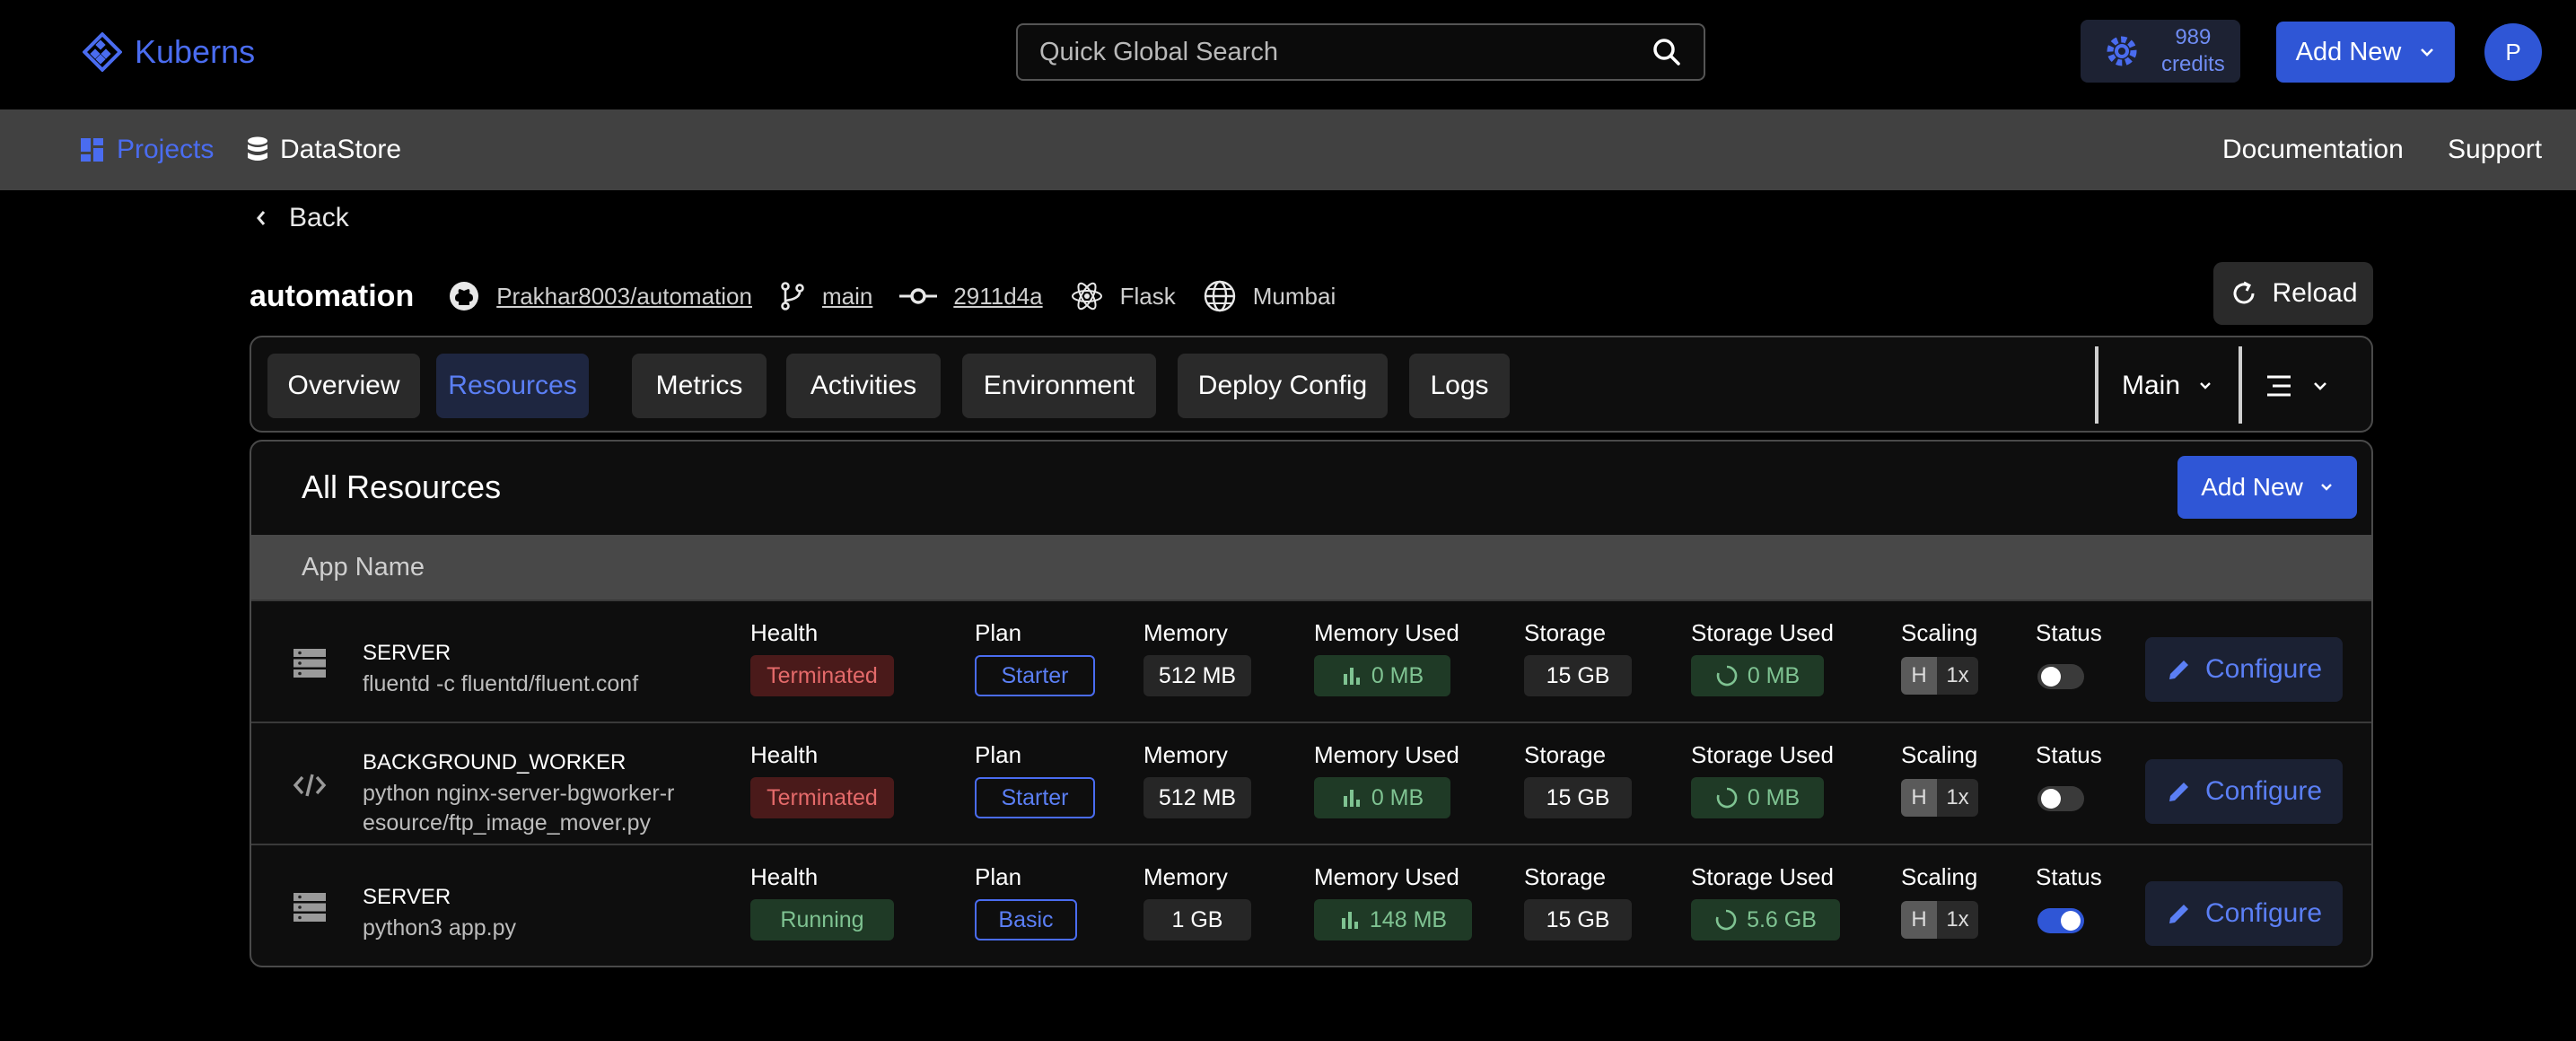  What do you see at coordinates (1294, 296) in the screenshot?
I see `region-label: Mumbai` at bounding box center [1294, 296].